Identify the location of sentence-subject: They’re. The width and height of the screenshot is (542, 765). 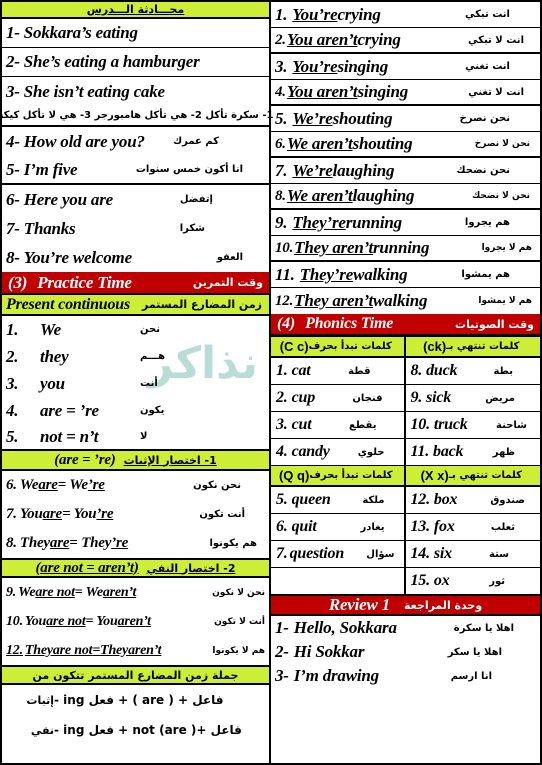
(319, 222).